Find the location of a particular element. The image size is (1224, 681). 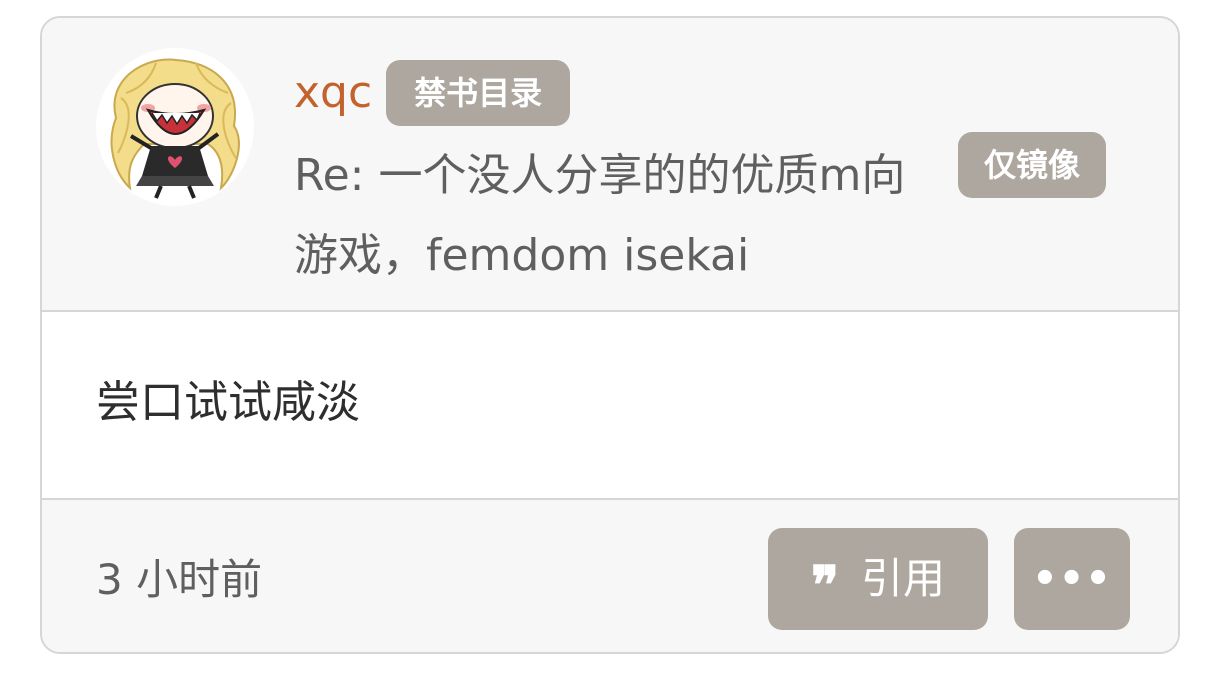

more-icon: ••• is located at coordinates (1072, 579).